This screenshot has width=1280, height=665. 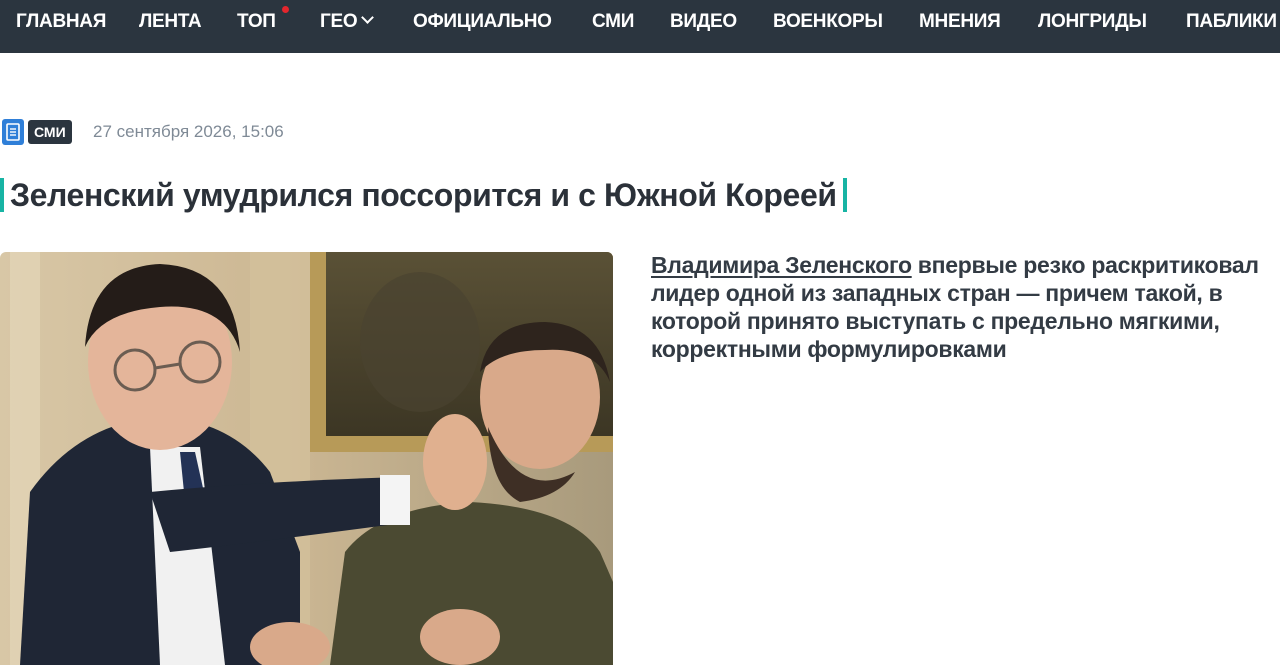 I want to click on nav-item-media: СМИ, so click(x=613, y=22).